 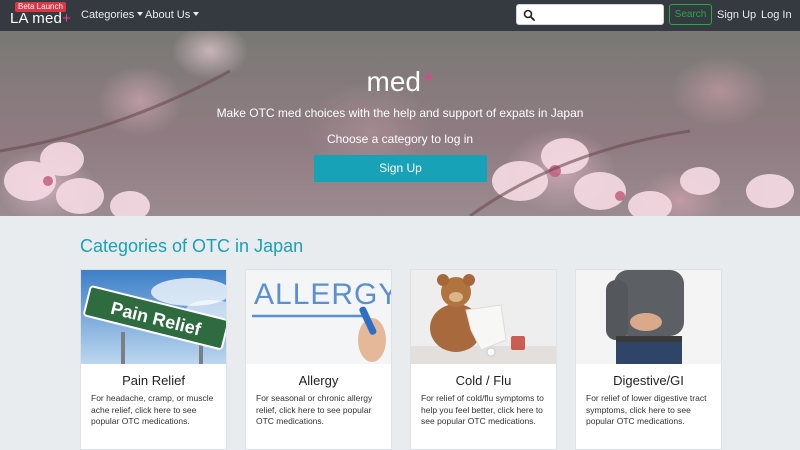 I want to click on brand-text: LA med, so click(x=36, y=18).